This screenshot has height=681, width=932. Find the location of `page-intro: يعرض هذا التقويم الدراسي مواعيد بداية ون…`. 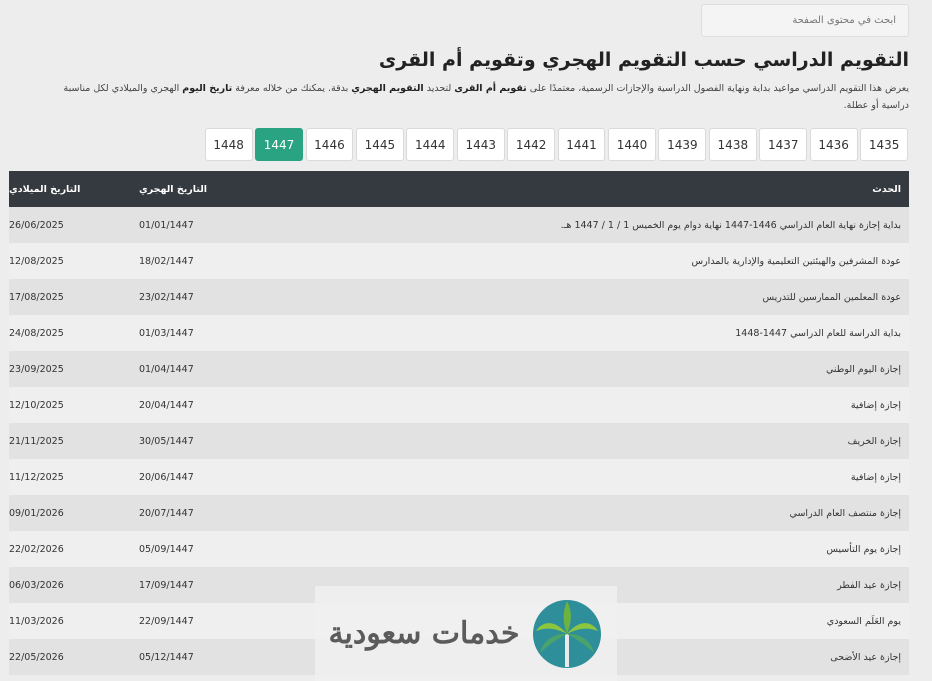

page-intro: يعرض هذا التقويم الدراسي مواعيد بداية ون… is located at coordinates (486, 97).